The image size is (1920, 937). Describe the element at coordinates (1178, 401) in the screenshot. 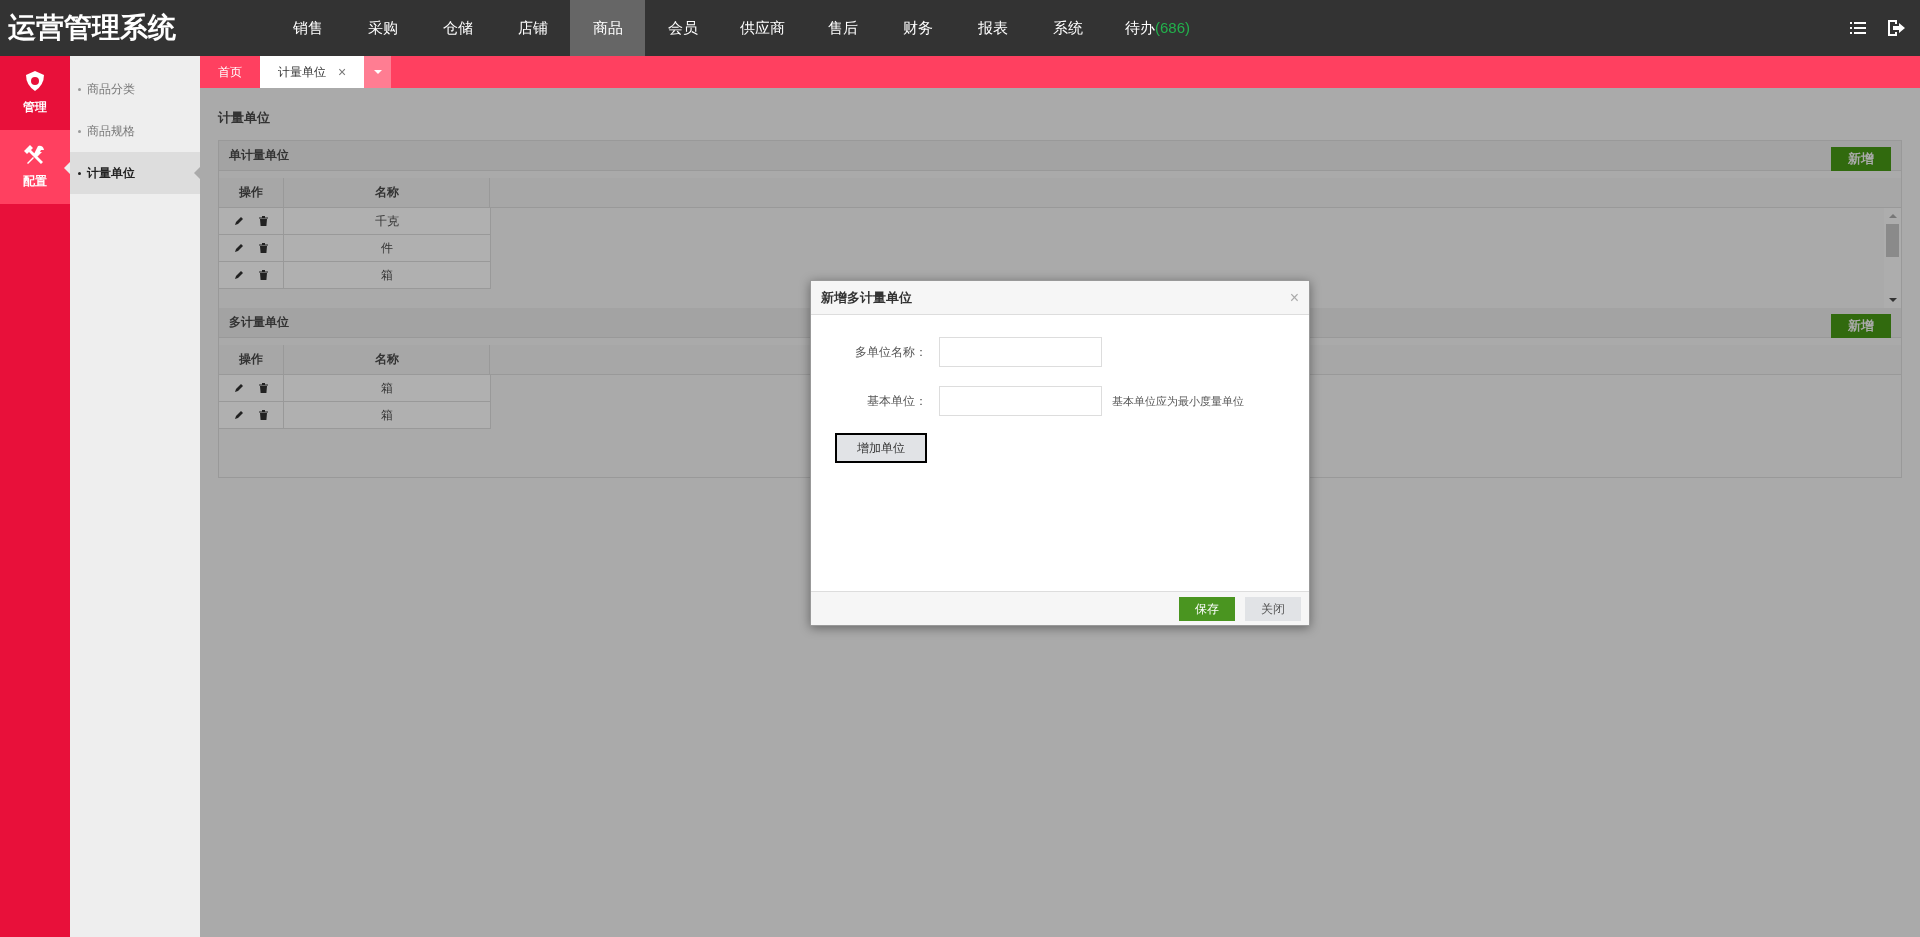

I see `field-hint: 基本单位应为最小度量单位` at that location.